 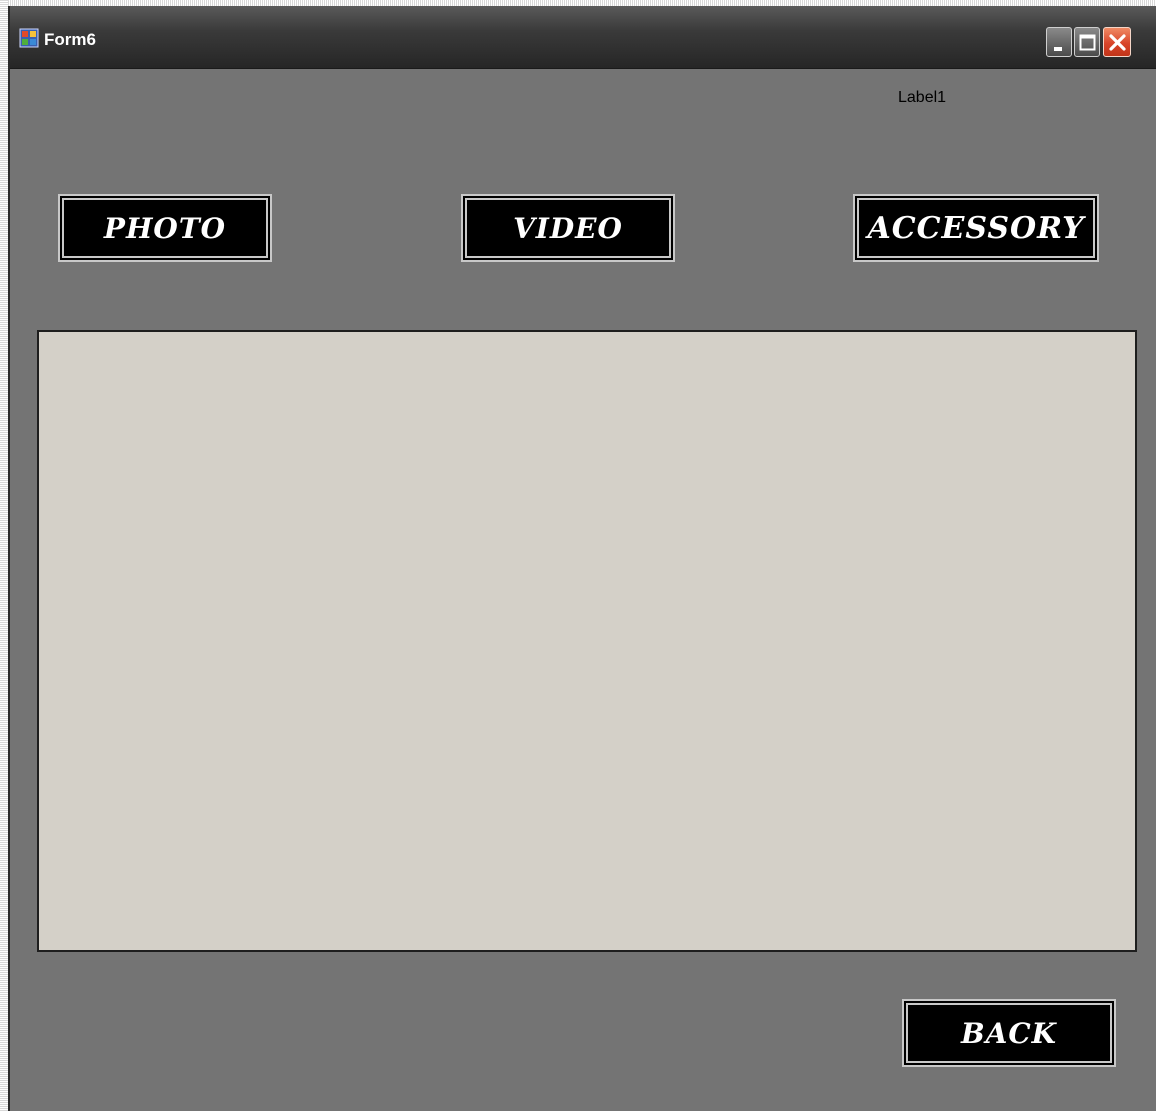 I want to click on maximize-icon, so click(x=1087, y=42).